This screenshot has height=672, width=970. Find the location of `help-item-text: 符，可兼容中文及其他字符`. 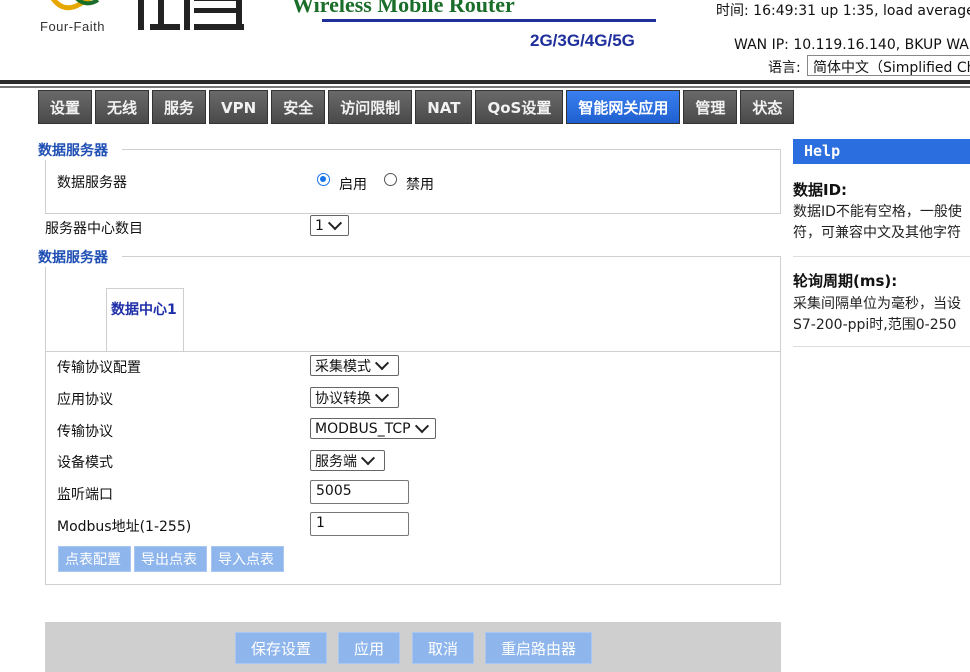

help-item-text: 符，可兼容中文及其他字符 is located at coordinates (877, 233).